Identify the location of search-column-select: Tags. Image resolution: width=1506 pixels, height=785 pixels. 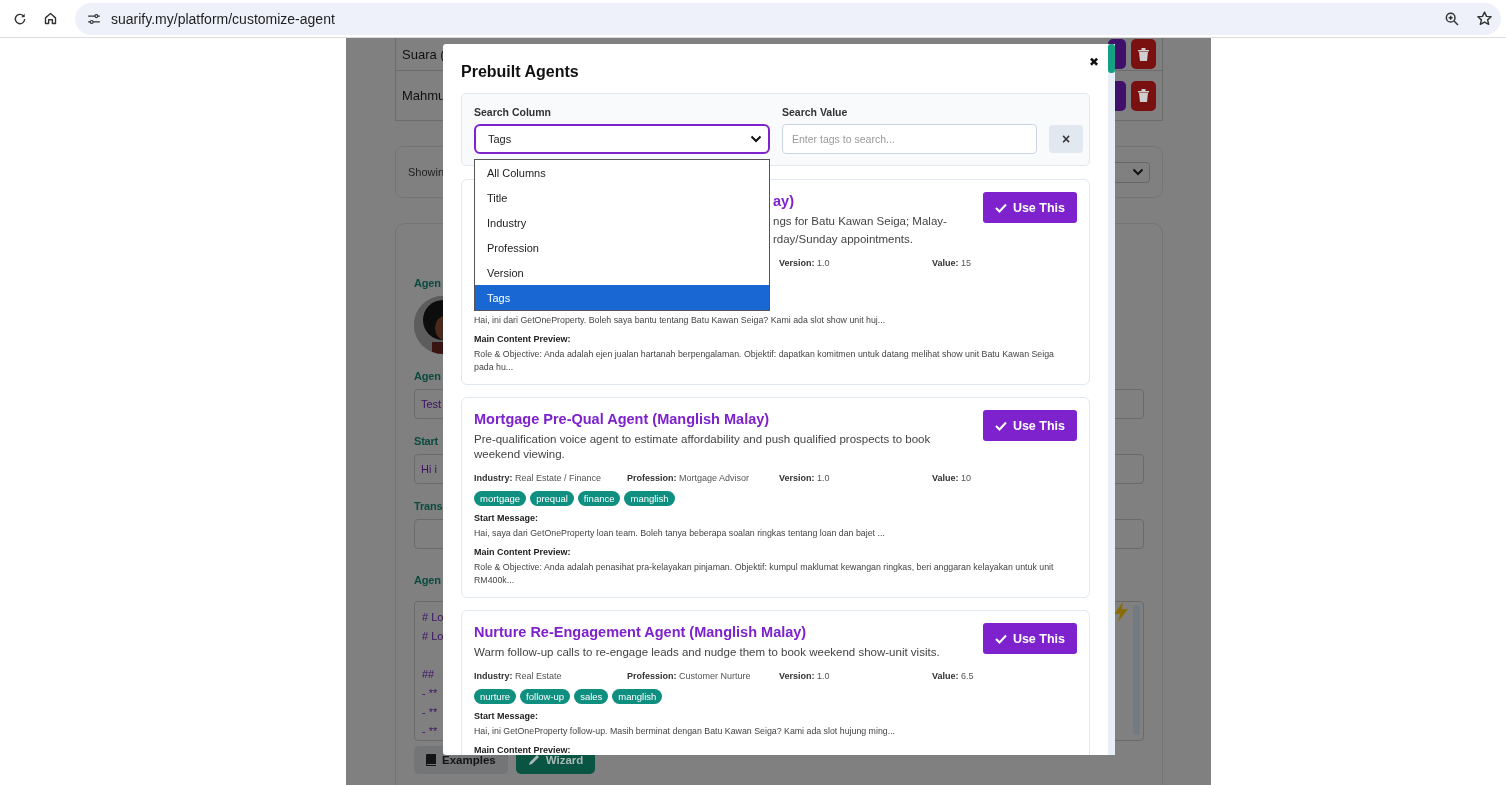
(622, 139).